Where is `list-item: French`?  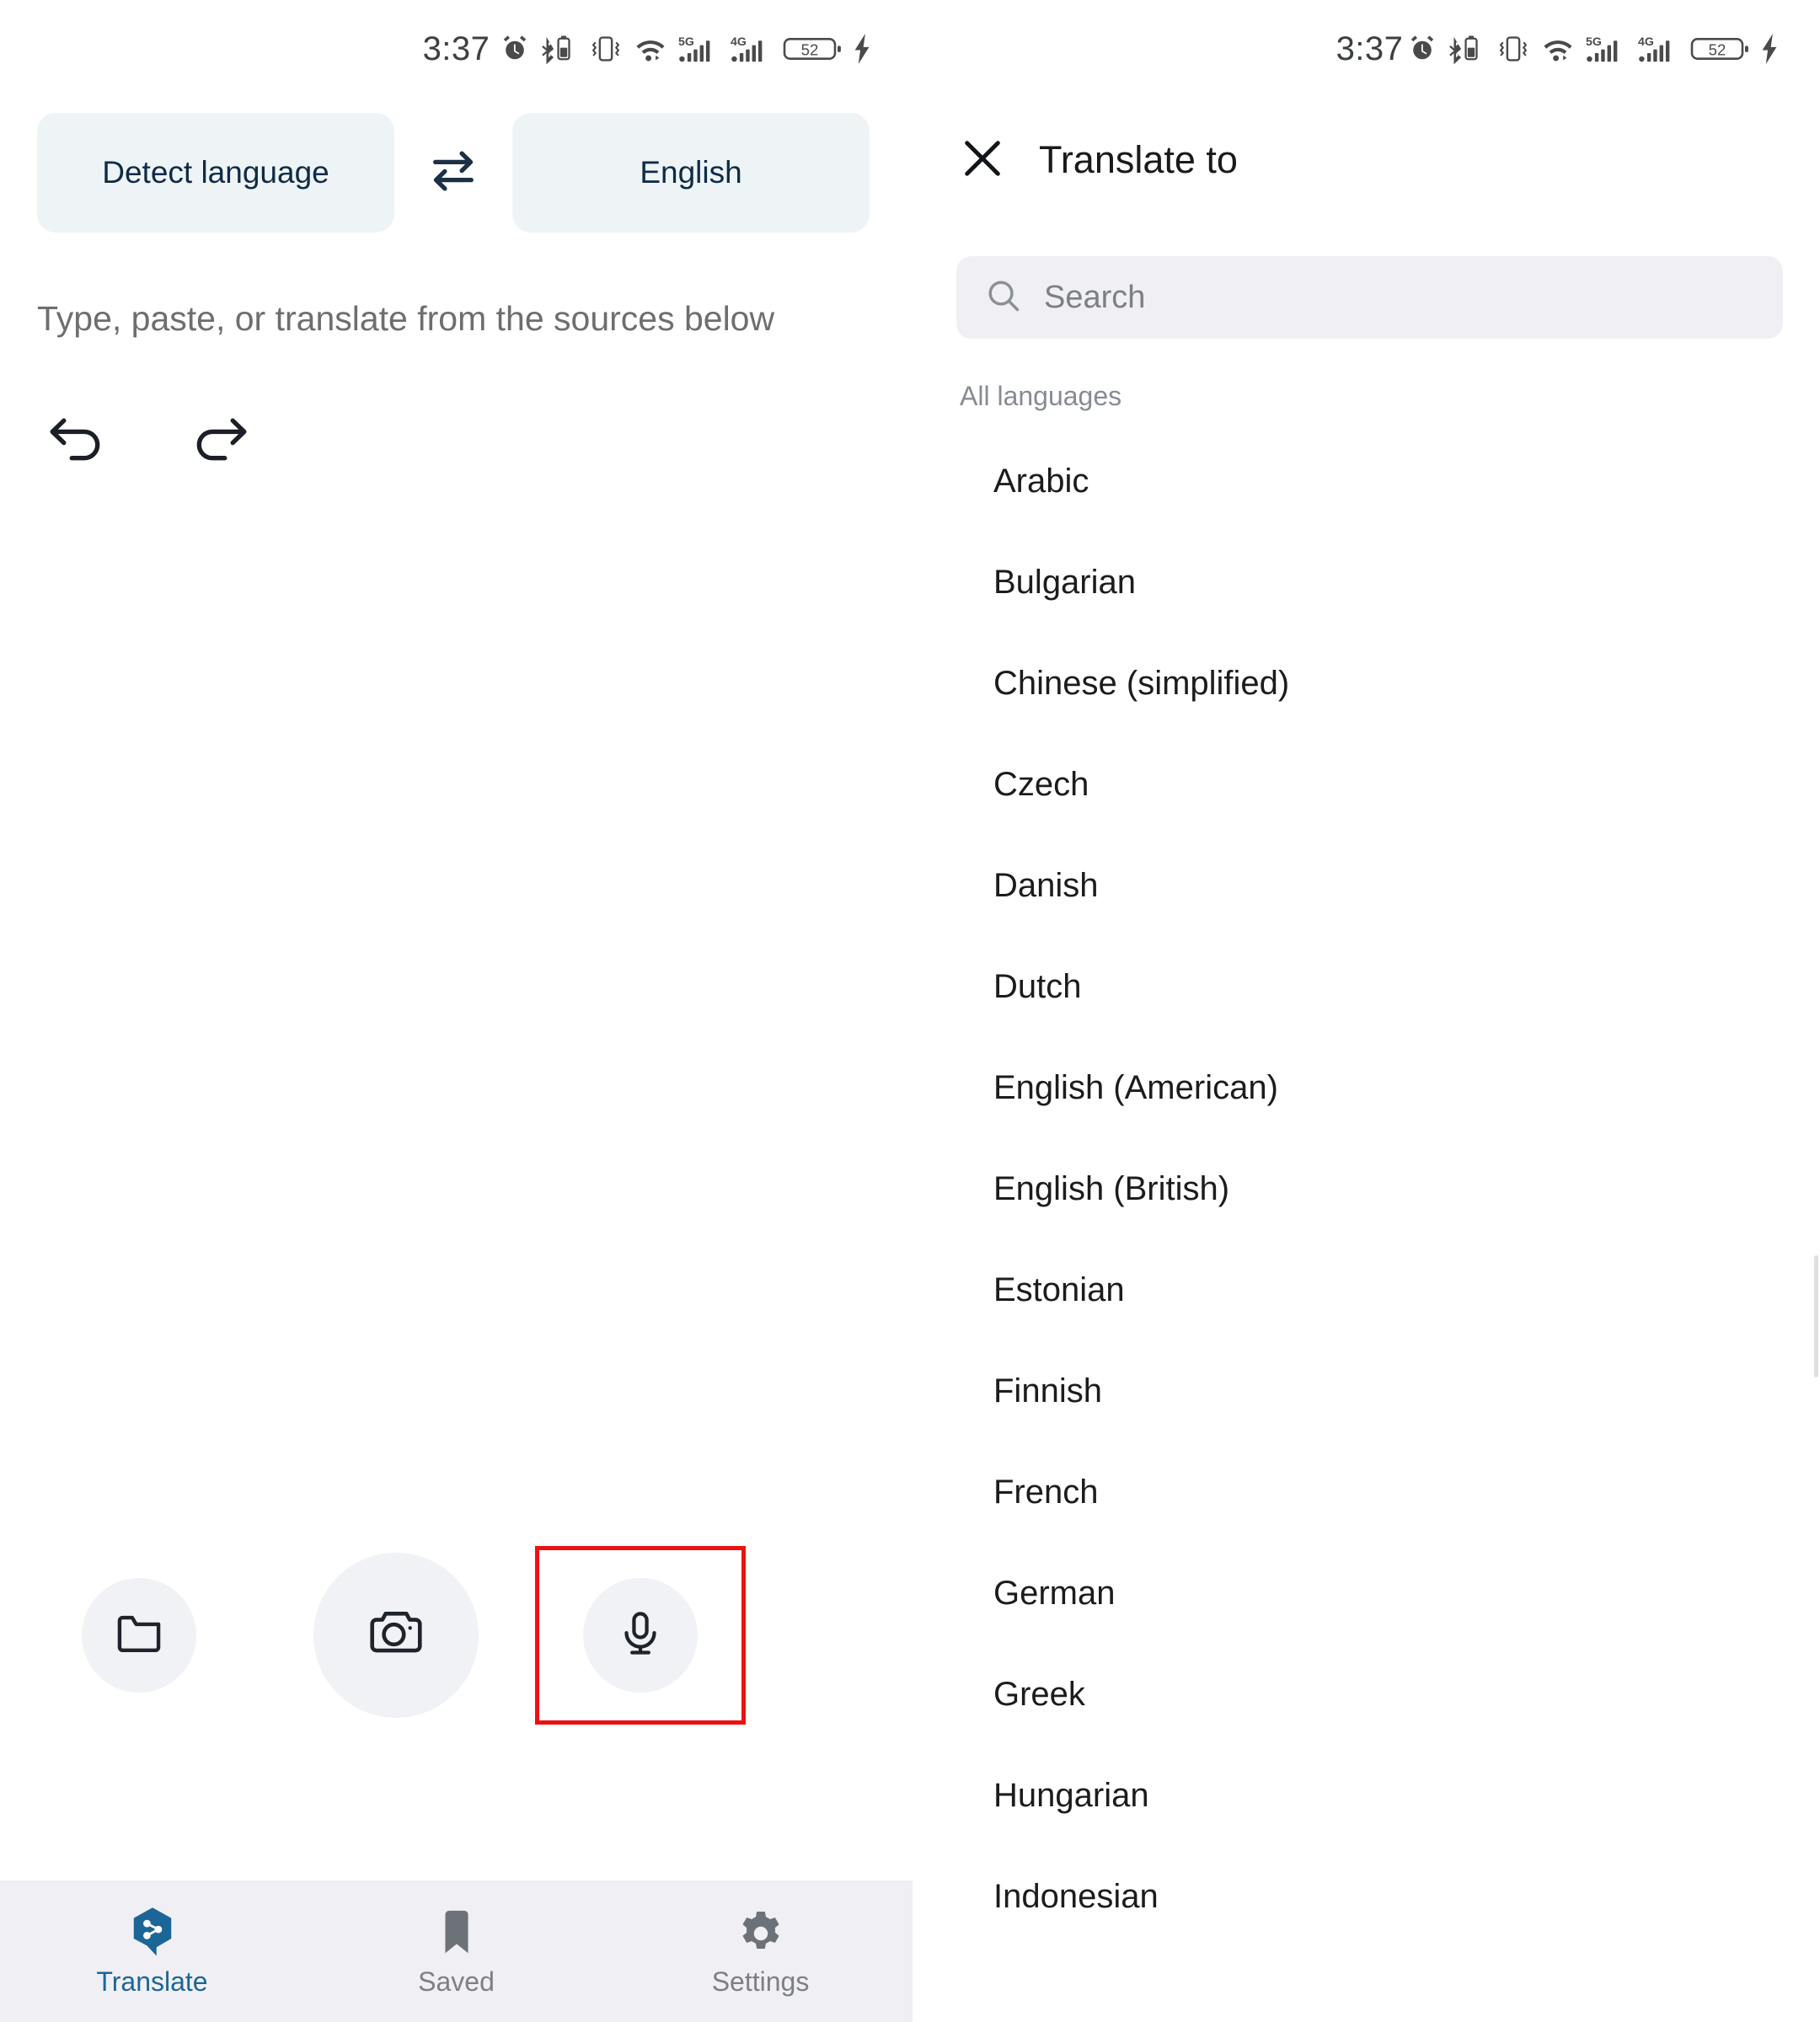
list-item: French is located at coordinates (1369, 1492).